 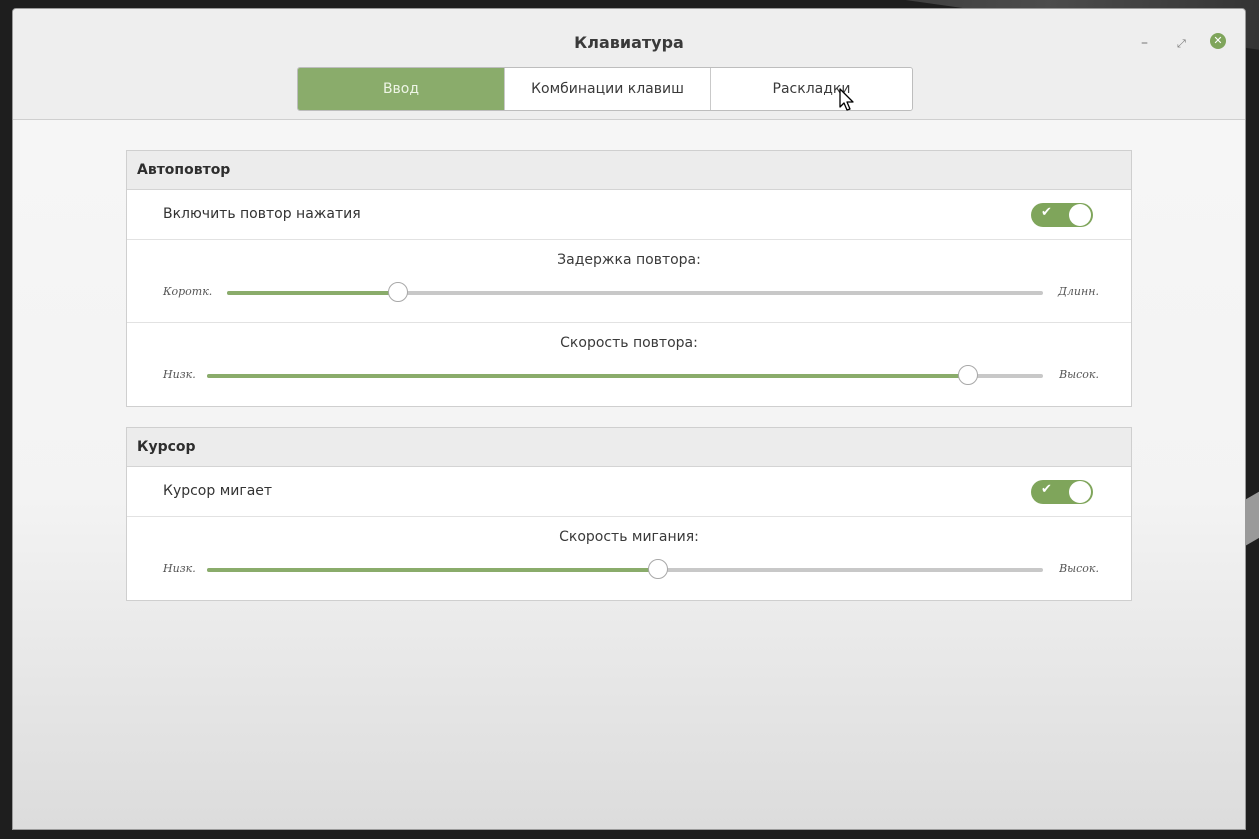 What do you see at coordinates (1181, 44) in the screenshot?
I see `maximize-button: ⤢` at bounding box center [1181, 44].